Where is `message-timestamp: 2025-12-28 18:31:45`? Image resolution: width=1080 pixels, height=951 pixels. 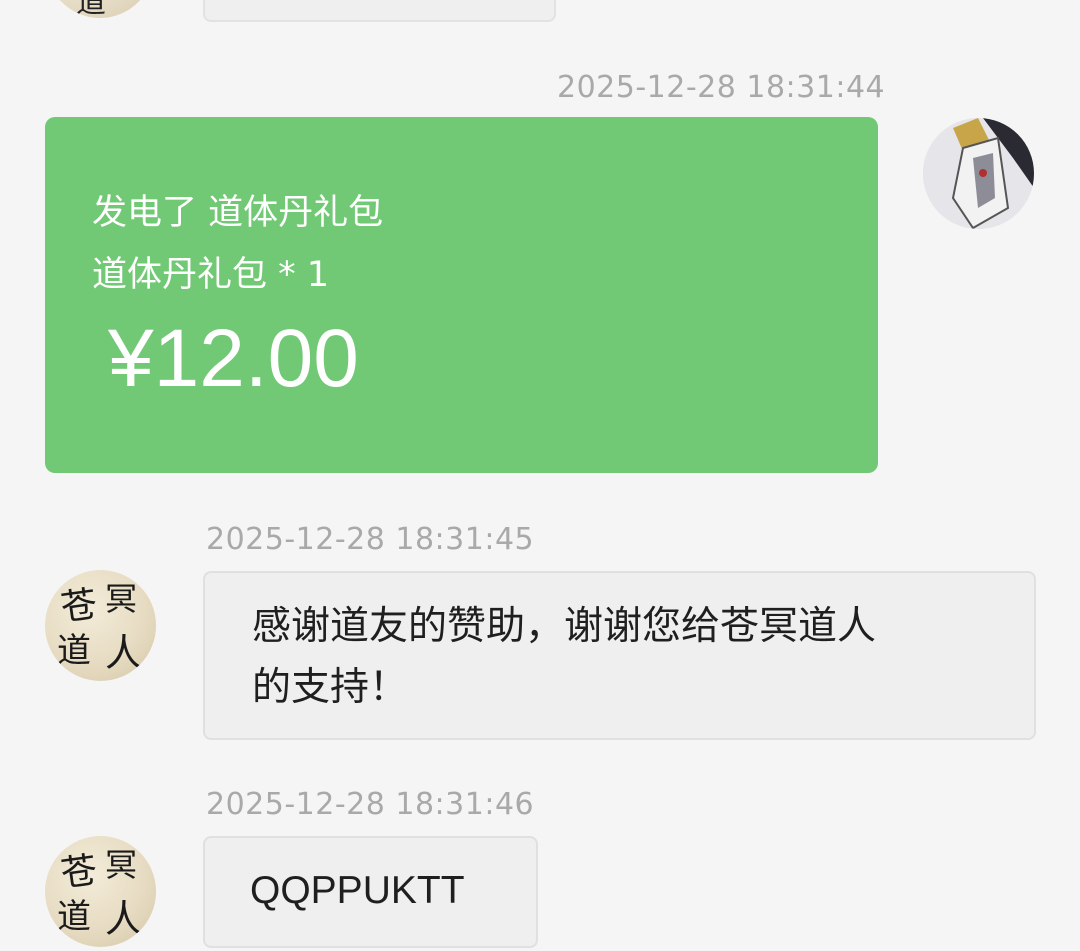
message-timestamp: 2025-12-28 18:31:45 is located at coordinates (370, 539).